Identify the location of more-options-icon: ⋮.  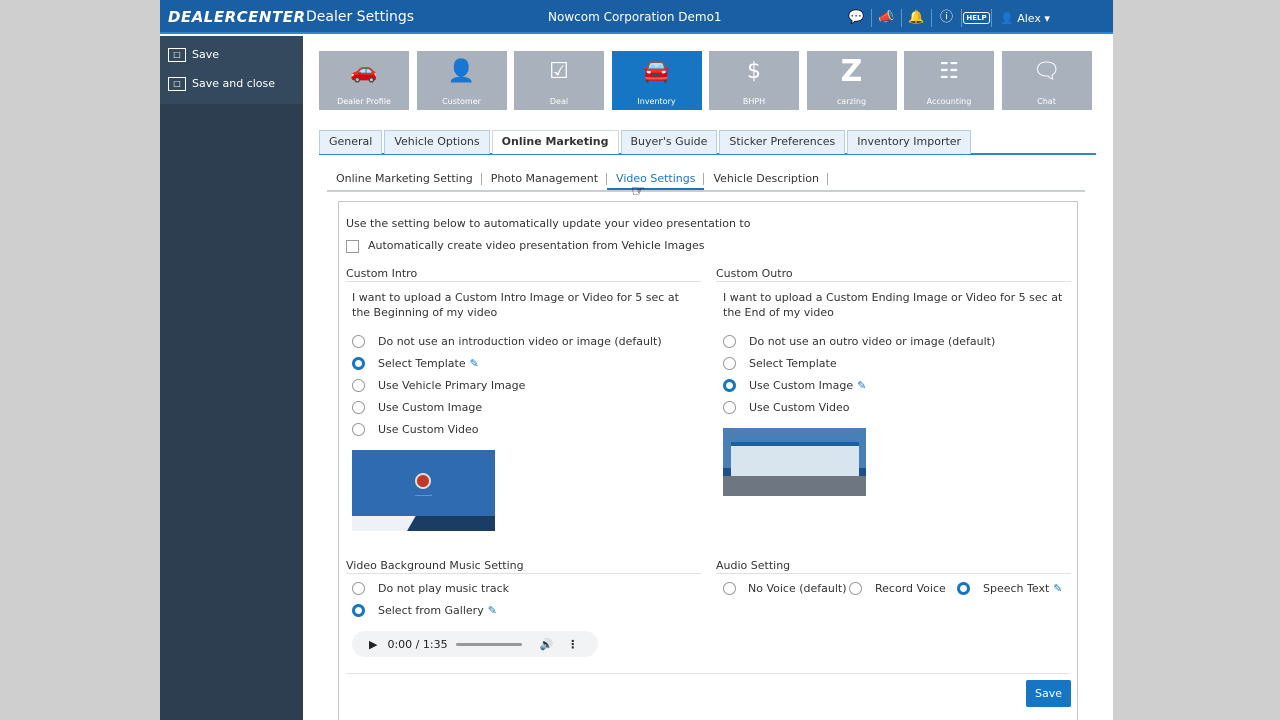
(572, 644).